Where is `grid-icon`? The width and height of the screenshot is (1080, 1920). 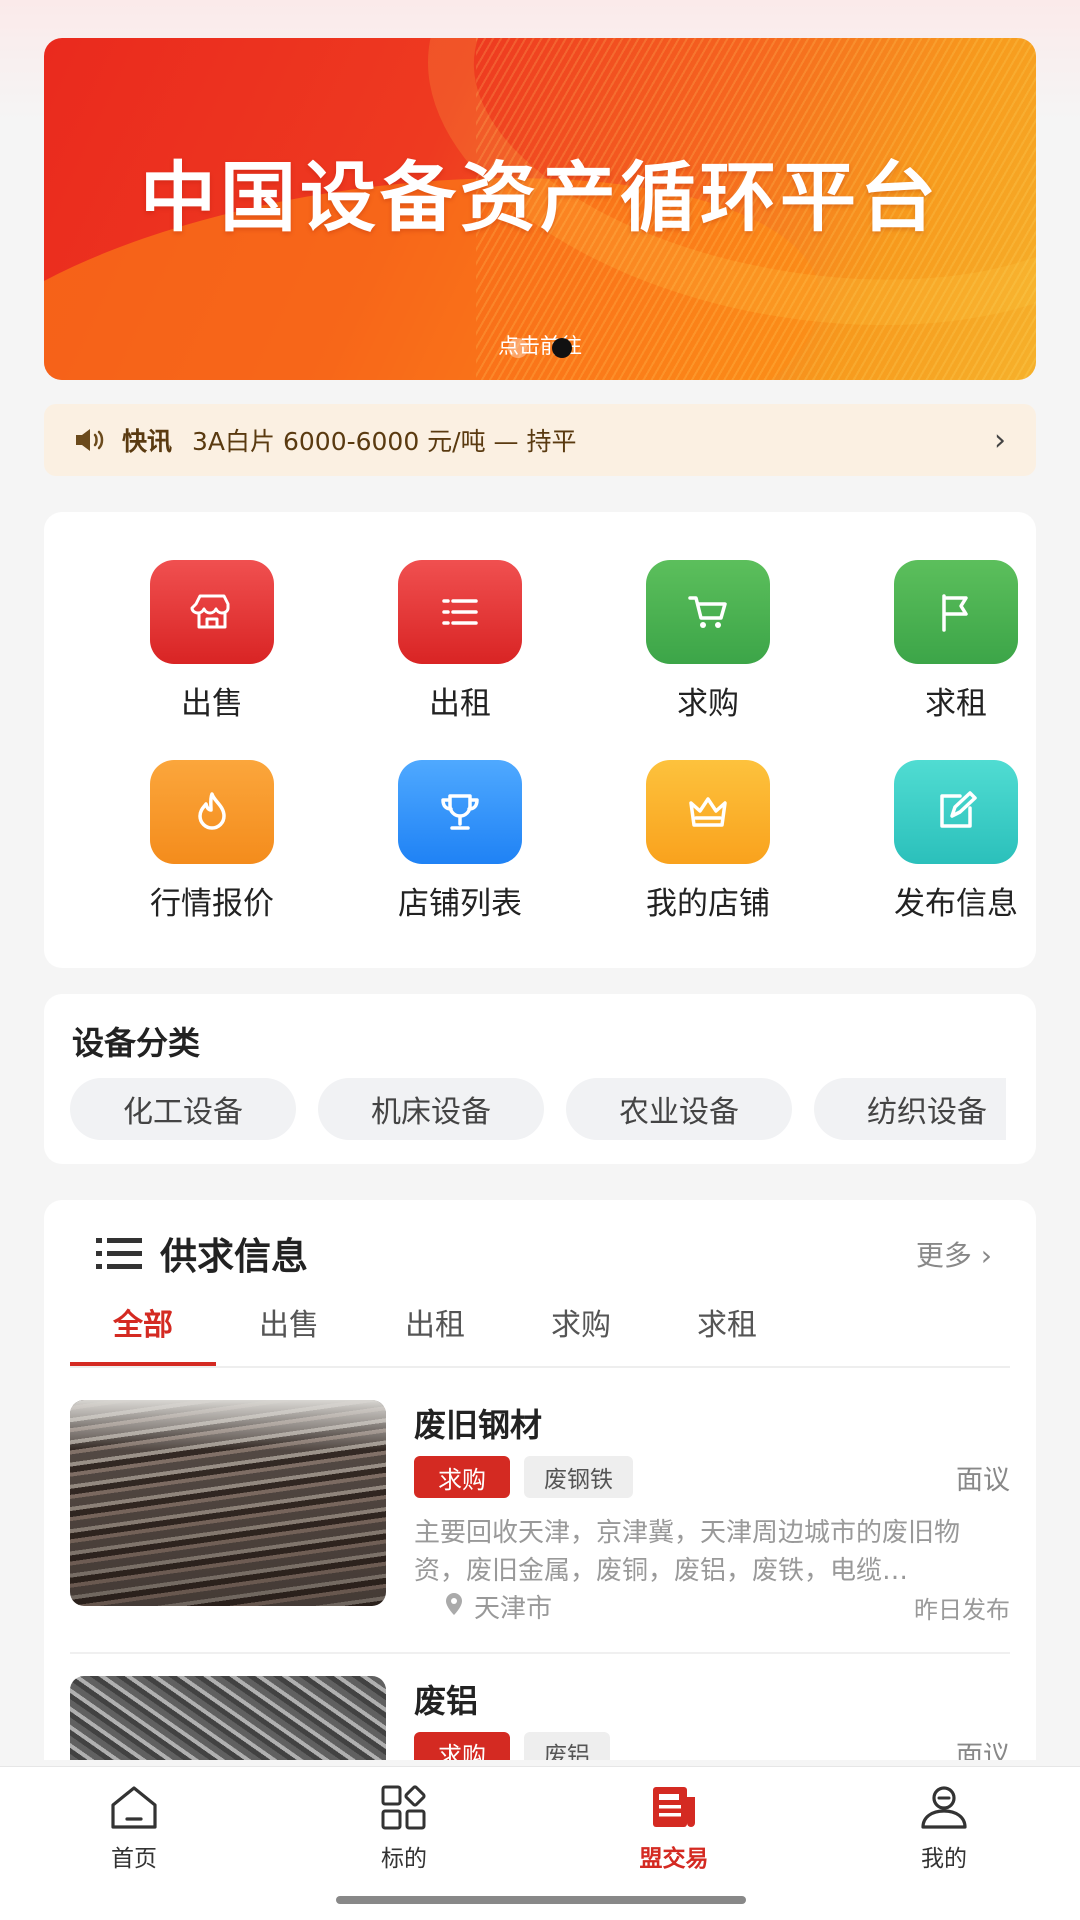
grid-icon is located at coordinates (403, 1807).